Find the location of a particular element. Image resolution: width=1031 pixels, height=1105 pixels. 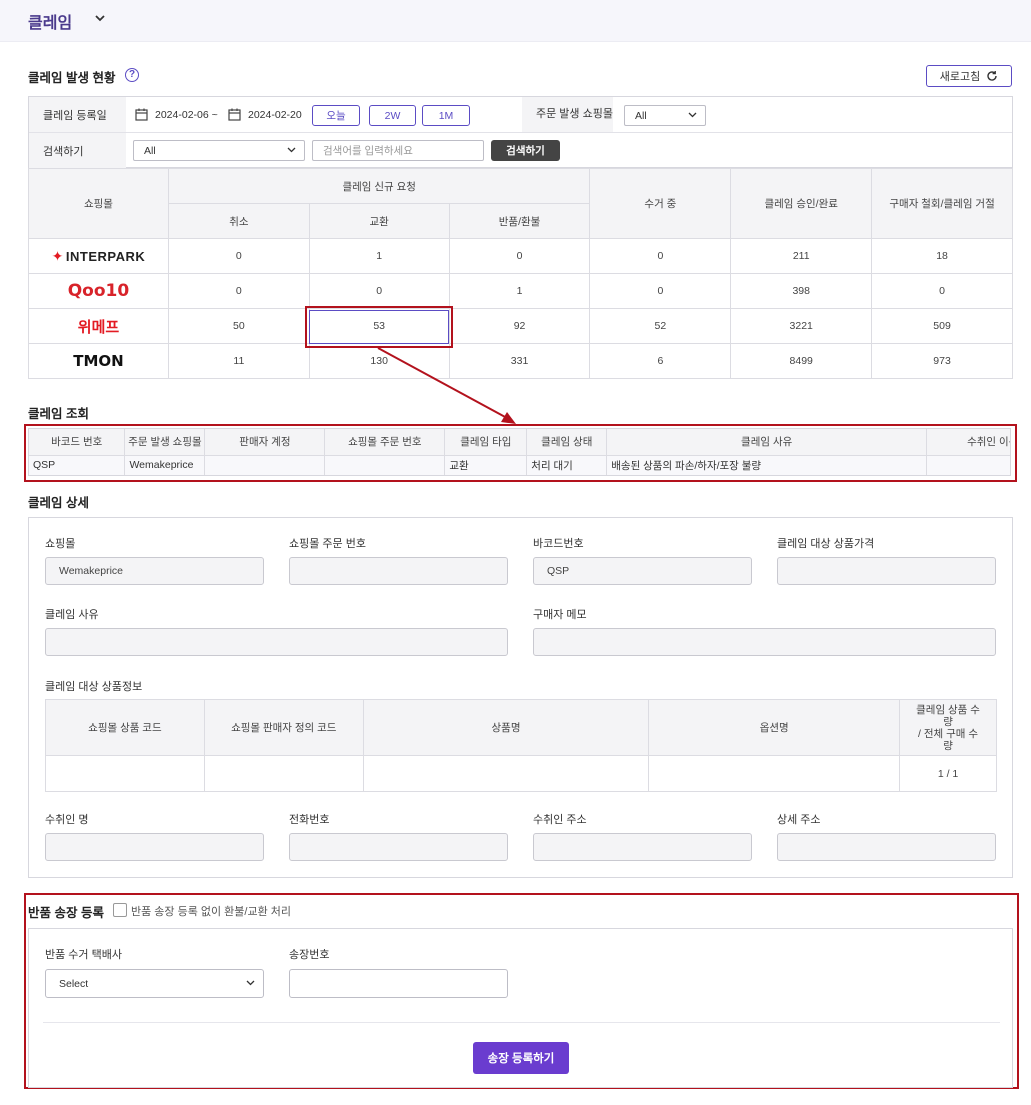

order-no-label: 쇼핑몰 주문 번호 is located at coordinates (327, 544).